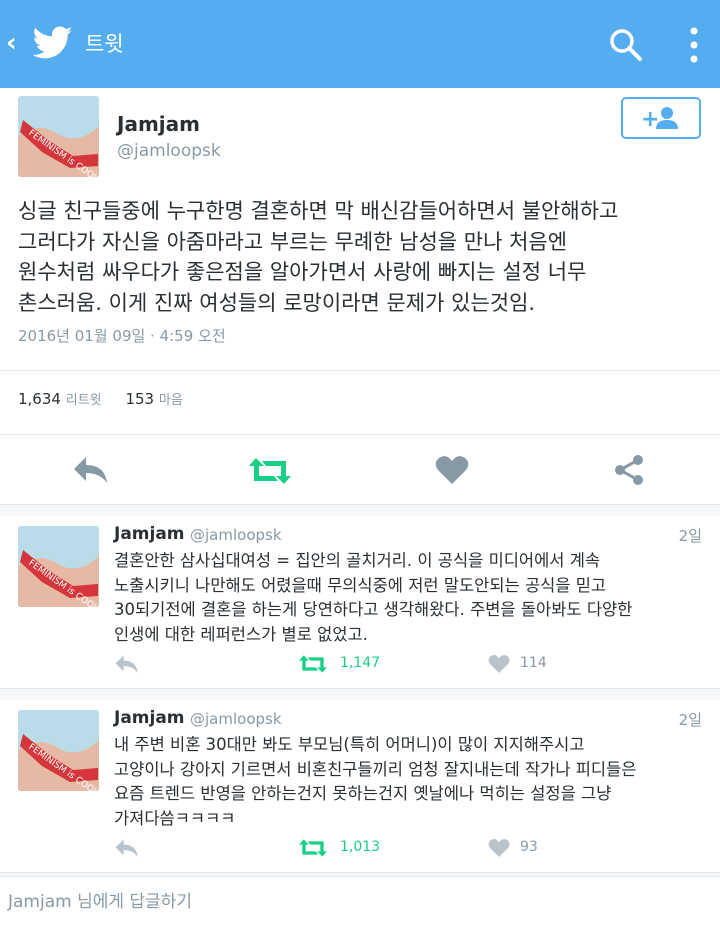 This screenshot has width=720, height=925. What do you see at coordinates (100, 899) in the screenshot?
I see `reply-input-placeholder: Jamjam 님에게 답글하기` at bounding box center [100, 899].